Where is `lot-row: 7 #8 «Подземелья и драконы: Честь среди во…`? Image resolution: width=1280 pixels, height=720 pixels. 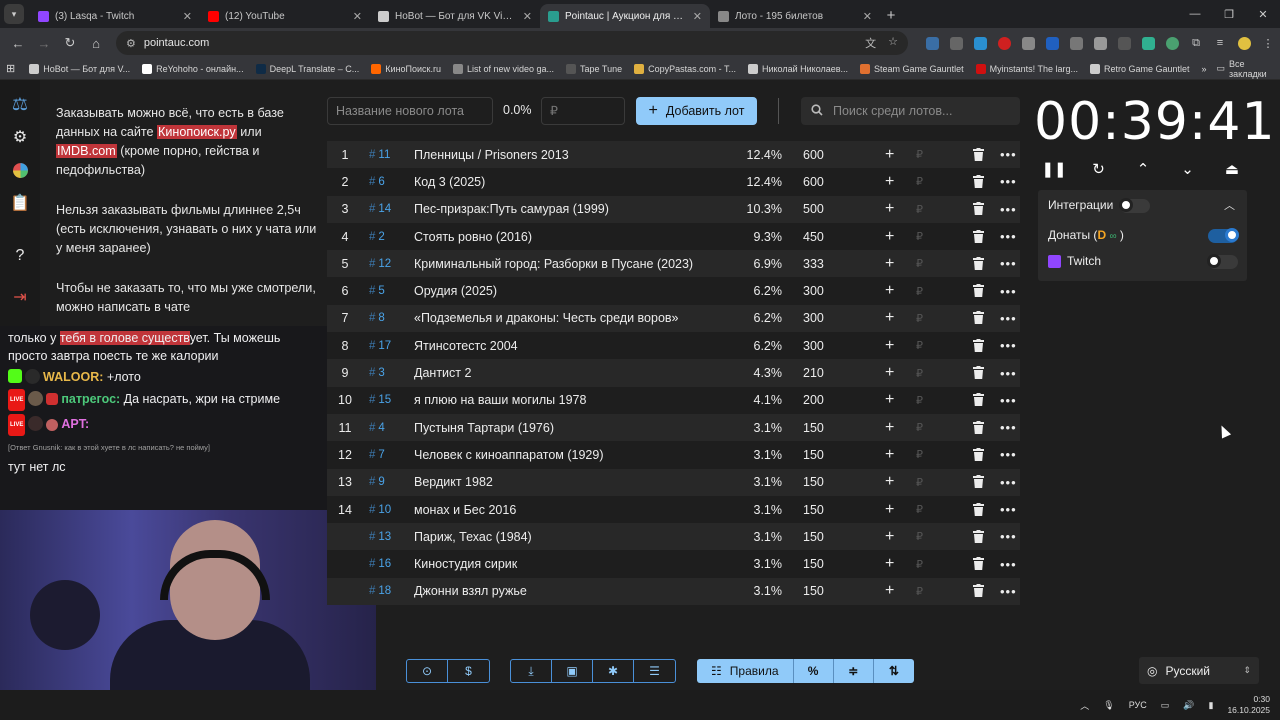 lot-row: 7 #8 «Подземелья и драконы: Честь среди во… is located at coordinates (673, 318).